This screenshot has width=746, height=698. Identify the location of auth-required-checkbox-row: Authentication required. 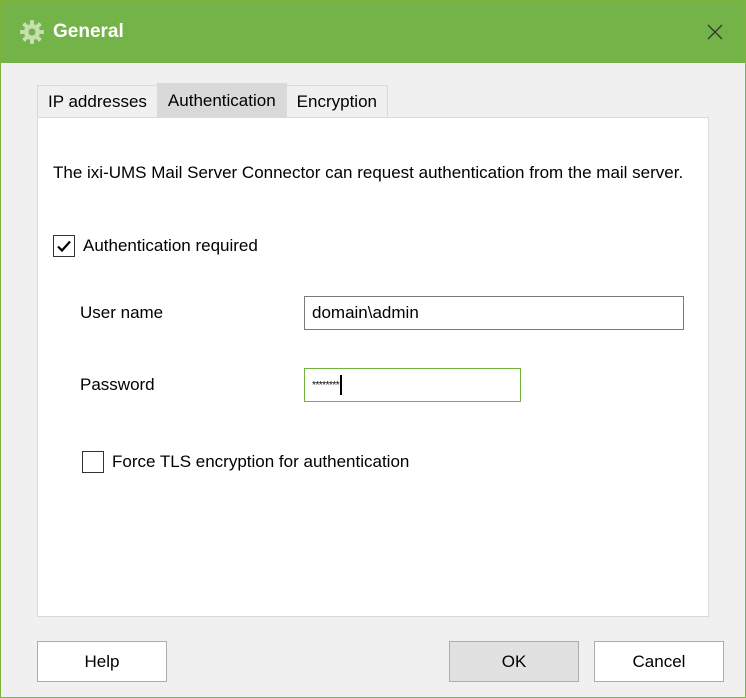
(155, 246).